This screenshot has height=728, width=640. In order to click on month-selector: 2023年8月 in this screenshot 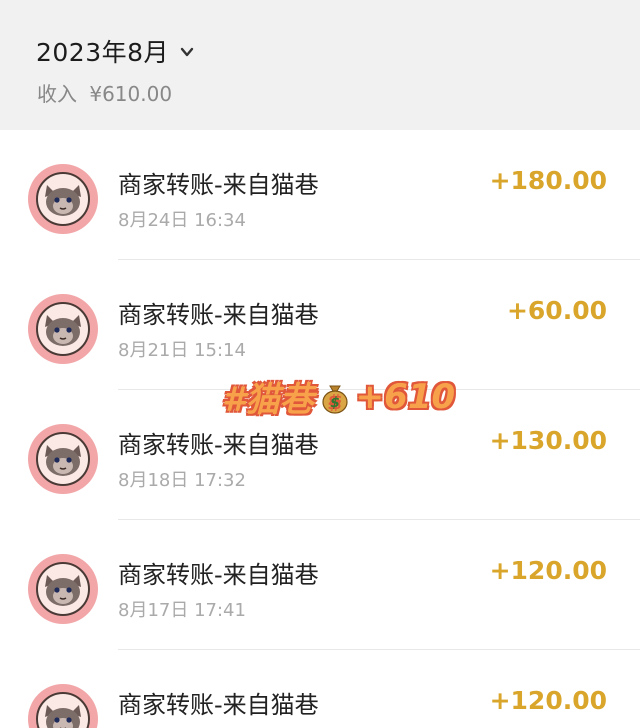, I will do `click(115, 51)`.